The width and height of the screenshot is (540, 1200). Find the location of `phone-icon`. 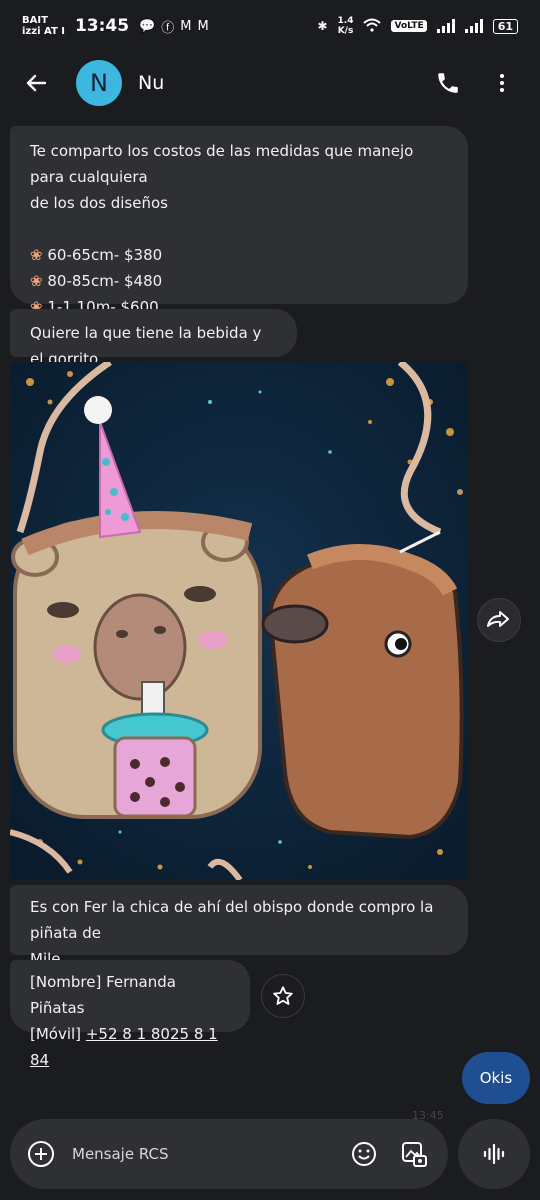

phone-icon is located at coordinates (448, 83).